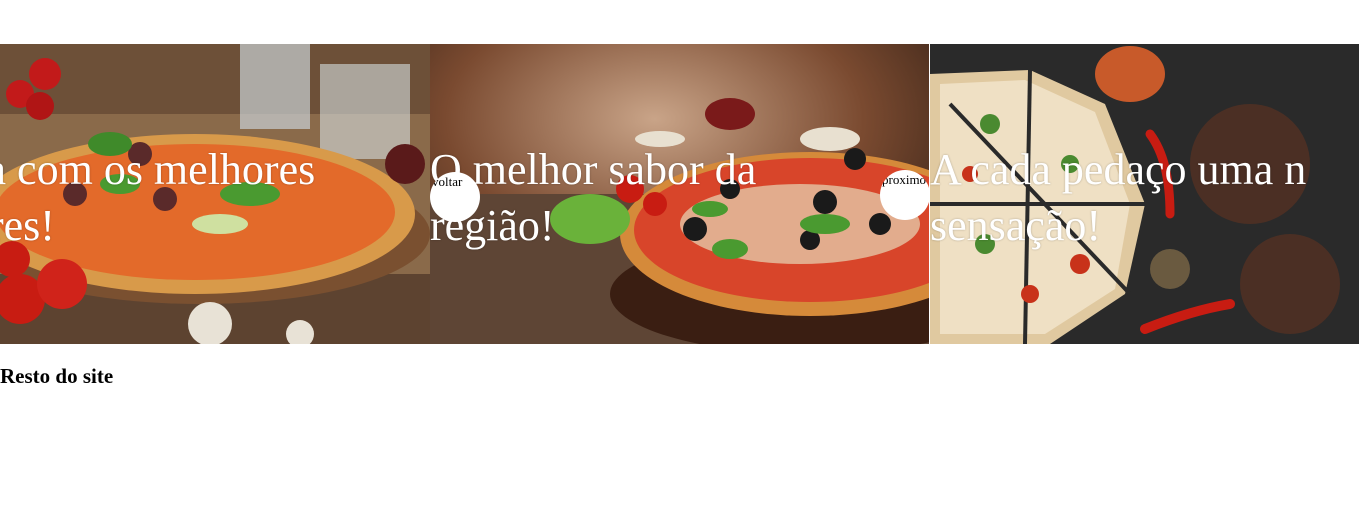 The height and width of the screenshot is (527, 1359). I want to click on carousel-next-button: proximo, so click(905, 195).